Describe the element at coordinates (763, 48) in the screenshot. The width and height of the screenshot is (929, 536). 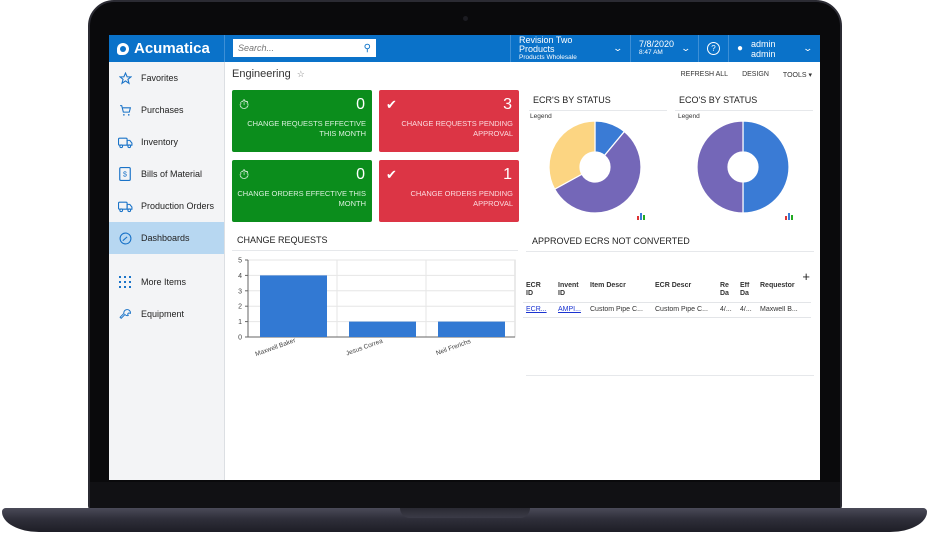
I see `user-name: admin admin` at that location.